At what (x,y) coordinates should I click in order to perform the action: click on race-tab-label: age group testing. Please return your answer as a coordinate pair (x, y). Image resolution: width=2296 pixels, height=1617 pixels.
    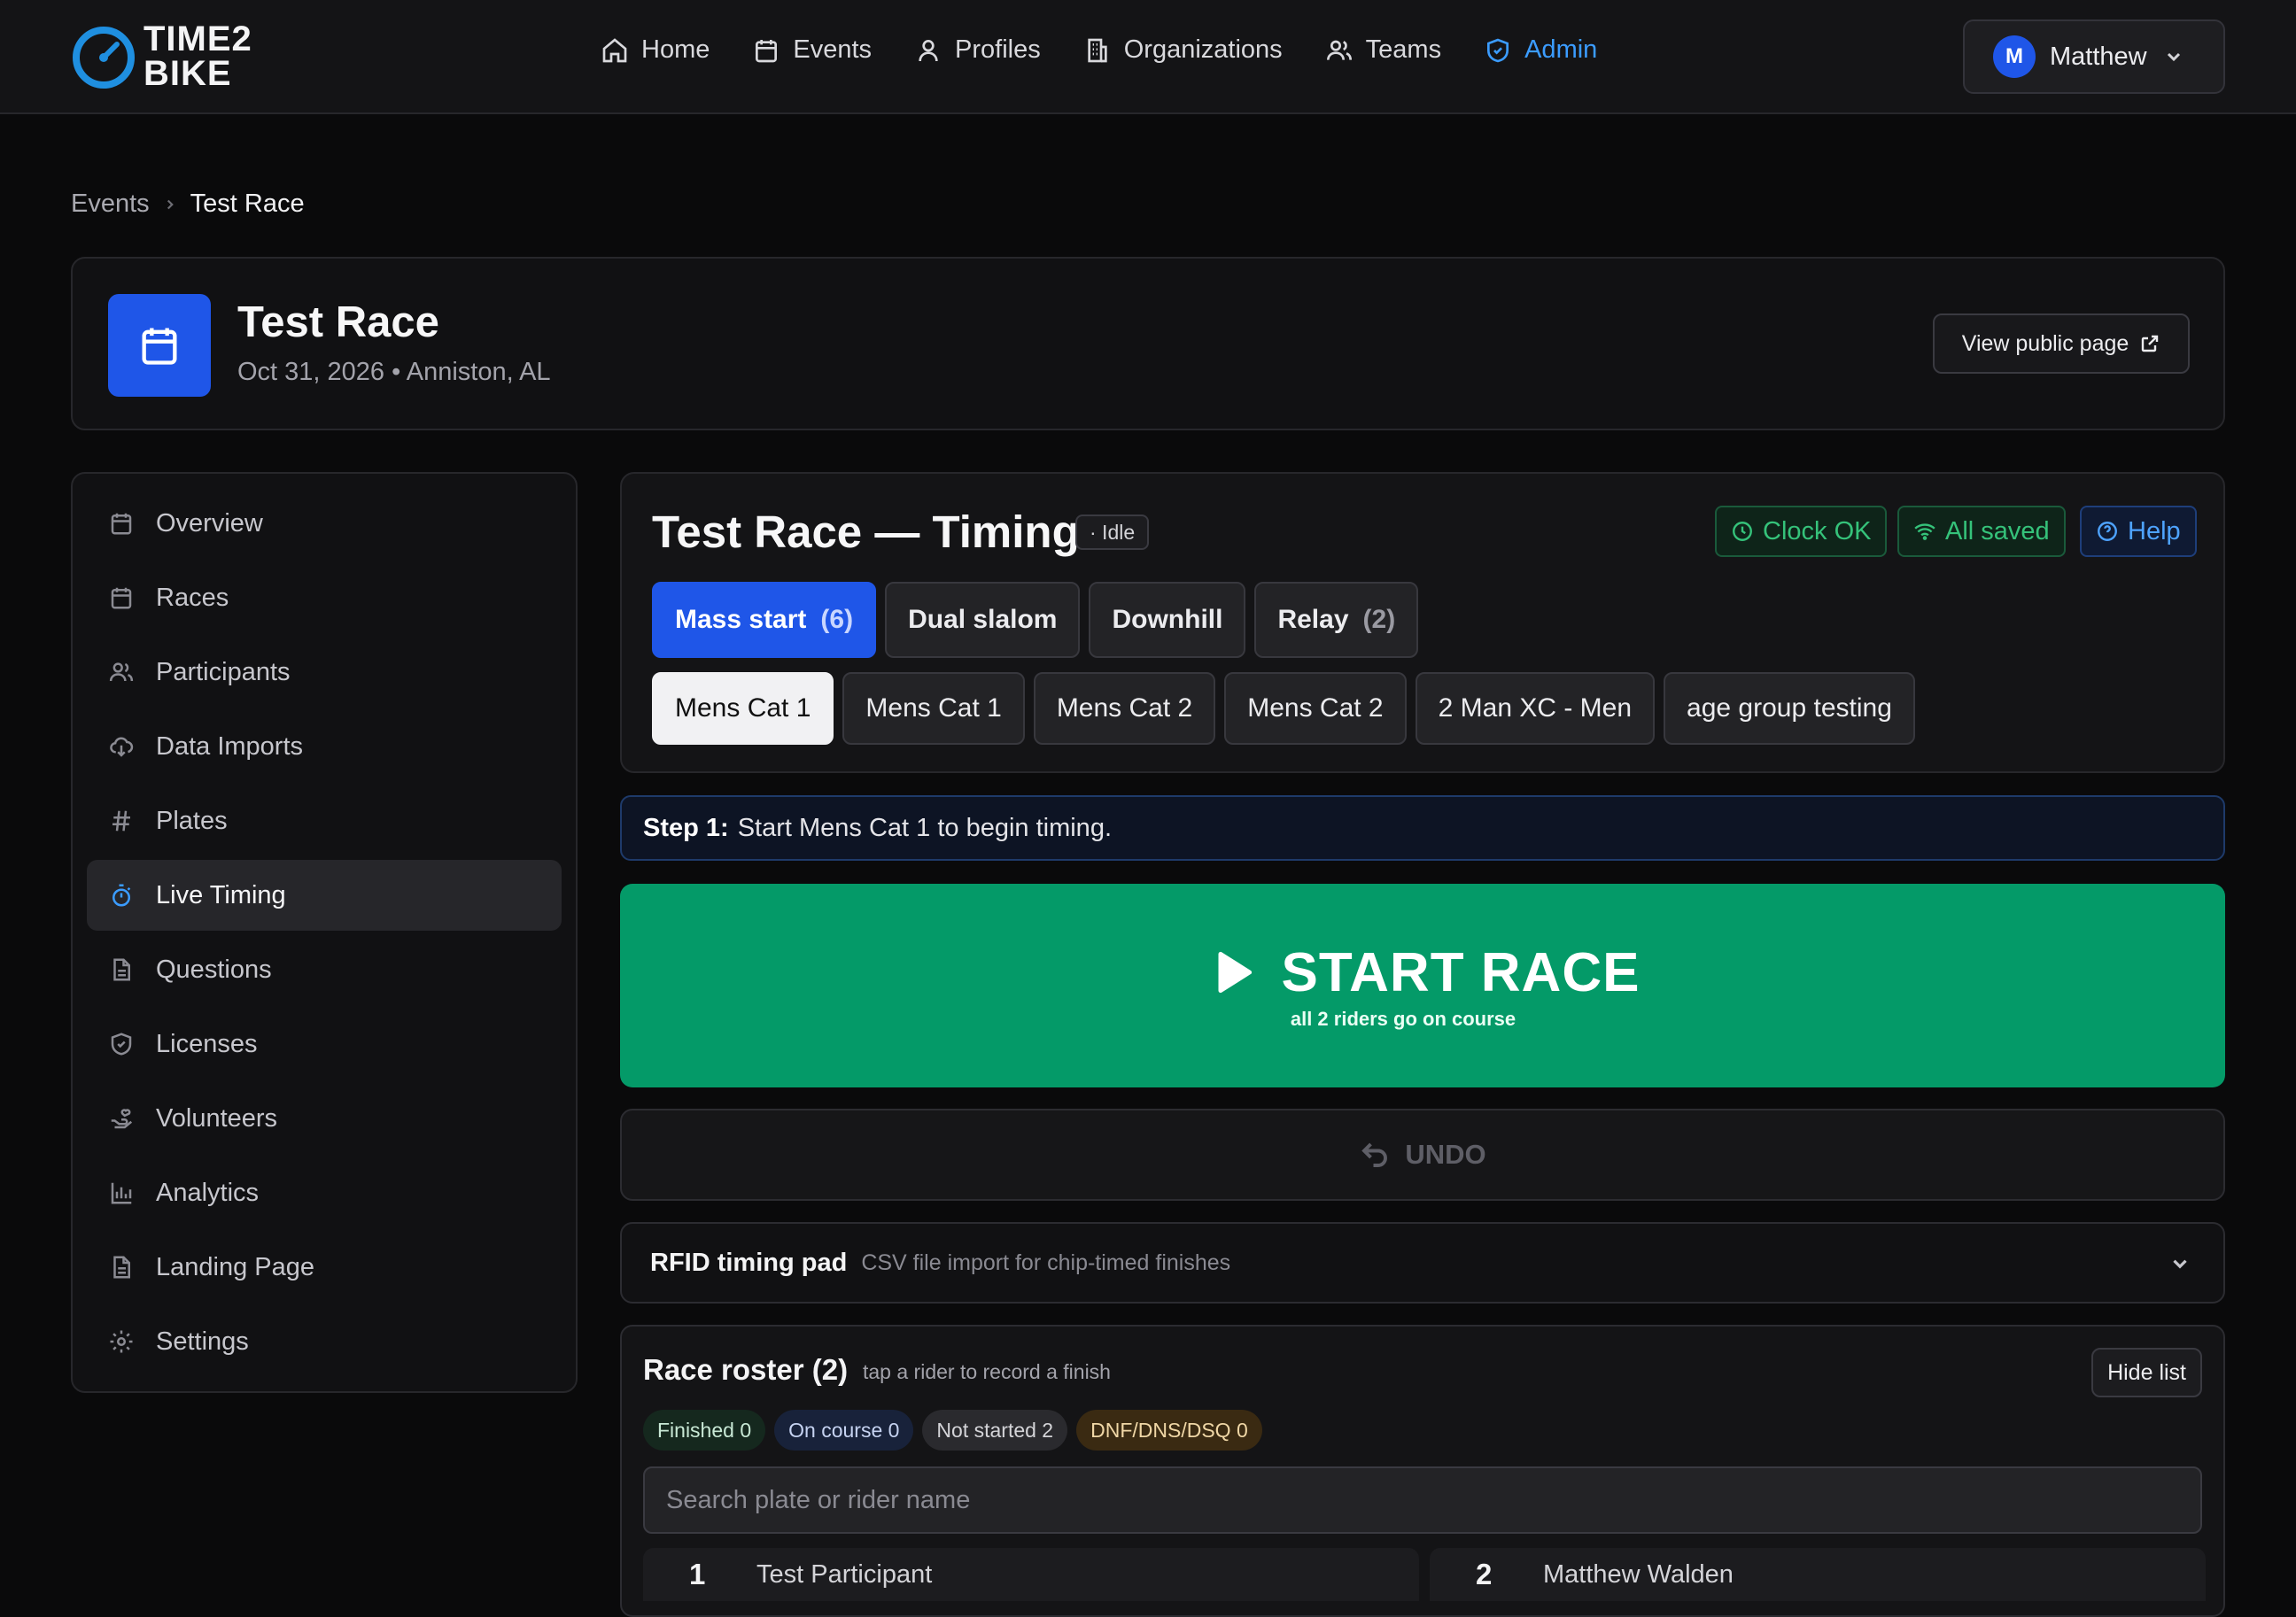
    Looking at the image, I should click on (1790, 708).